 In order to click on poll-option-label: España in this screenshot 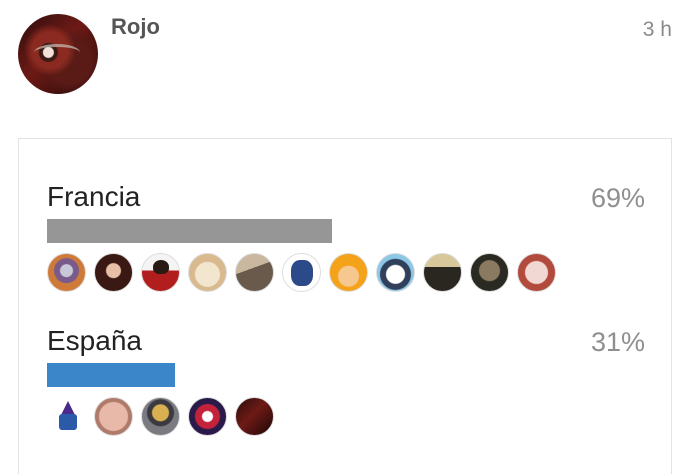, I will do `click(94, 340)`.